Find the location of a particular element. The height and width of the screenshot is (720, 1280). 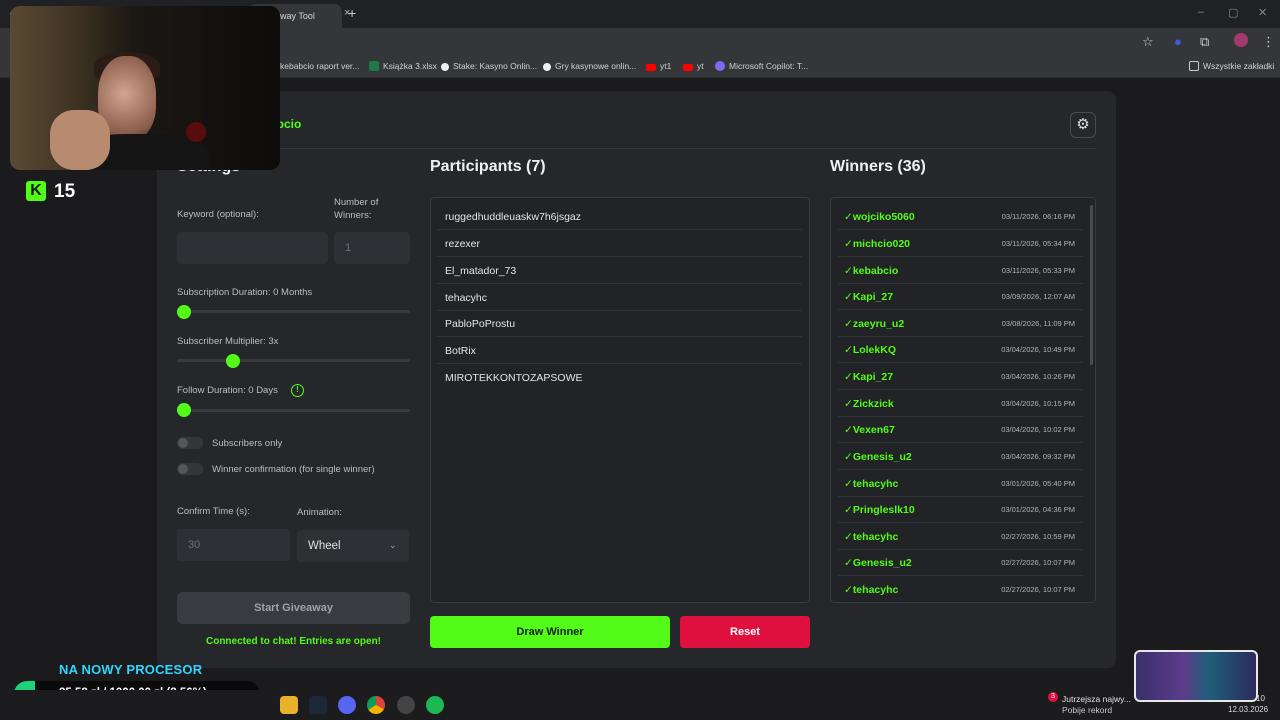

folder-icon is located at coordinates (1194, 66).